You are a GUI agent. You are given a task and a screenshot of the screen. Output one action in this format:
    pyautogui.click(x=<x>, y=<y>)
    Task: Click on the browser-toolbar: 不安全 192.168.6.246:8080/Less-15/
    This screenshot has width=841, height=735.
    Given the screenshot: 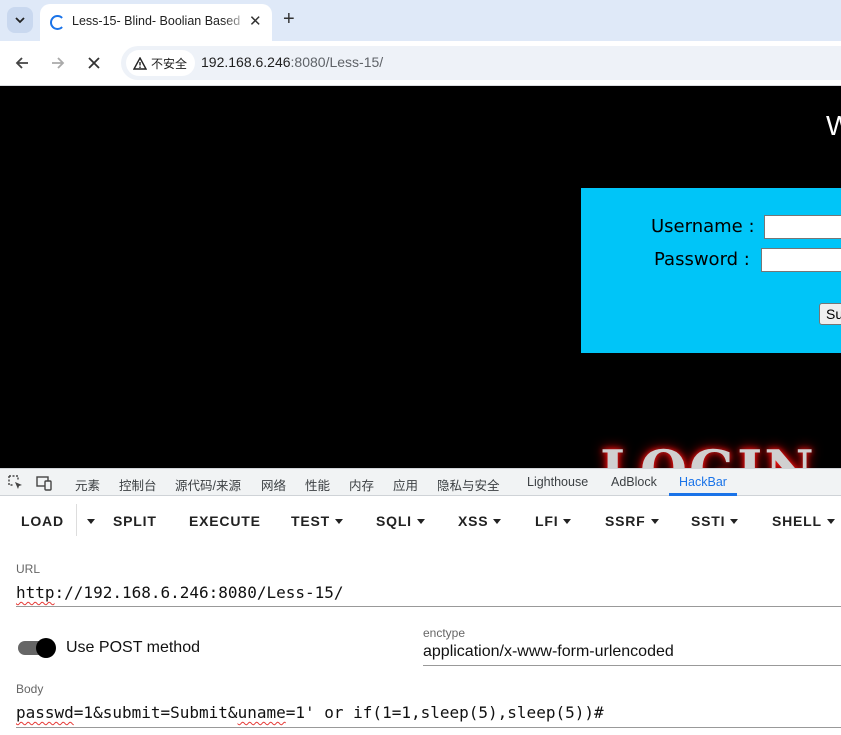 What is the action you would take?
    pyautogui.click(x=420, y=63)
    